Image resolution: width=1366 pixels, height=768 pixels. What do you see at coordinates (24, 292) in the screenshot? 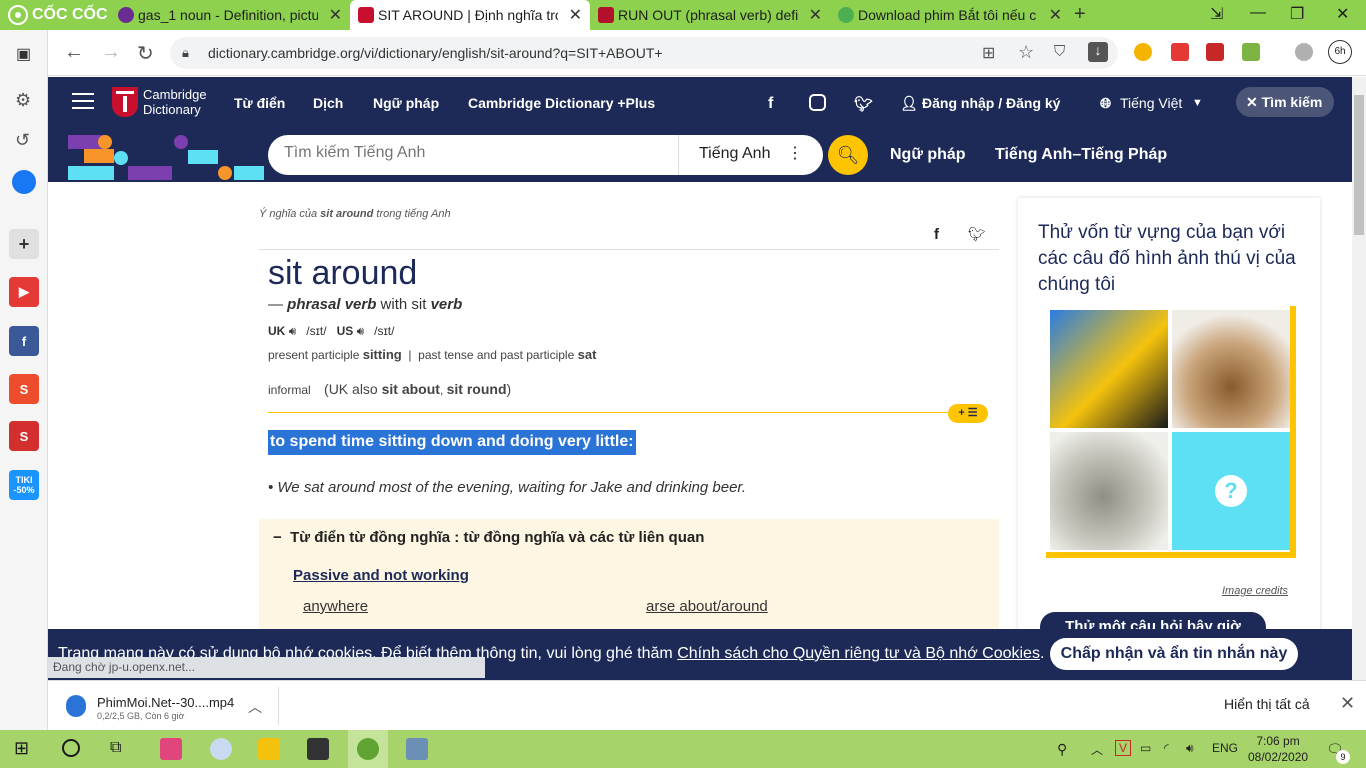
I see `youtube-icon: ▶` at bounding box center [24, 292].